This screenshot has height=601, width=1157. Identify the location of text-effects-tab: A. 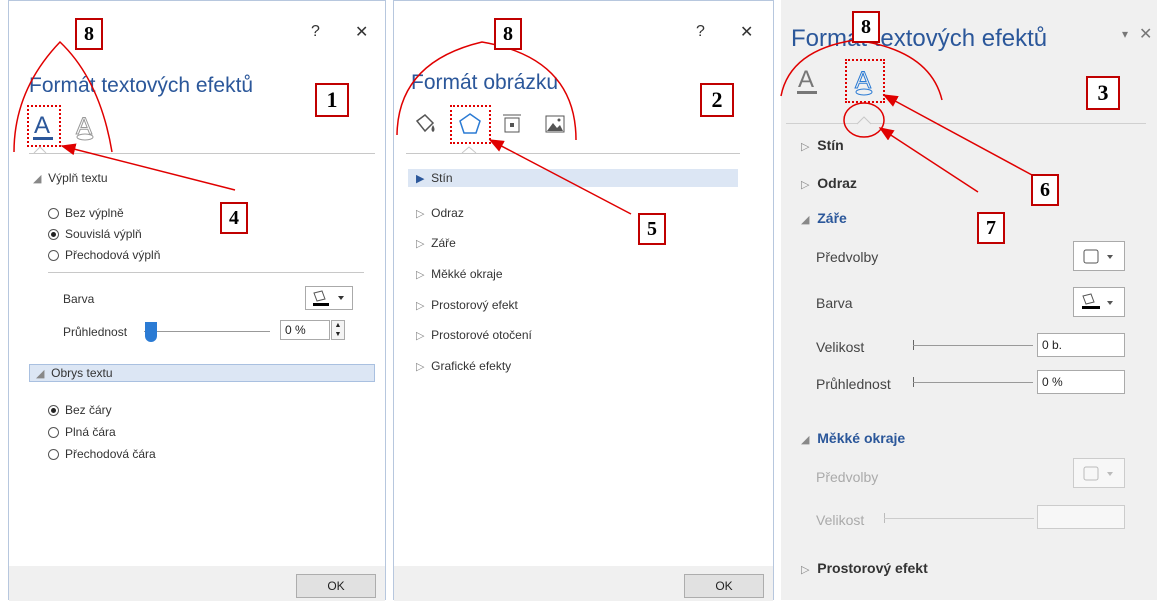
(85, 125).